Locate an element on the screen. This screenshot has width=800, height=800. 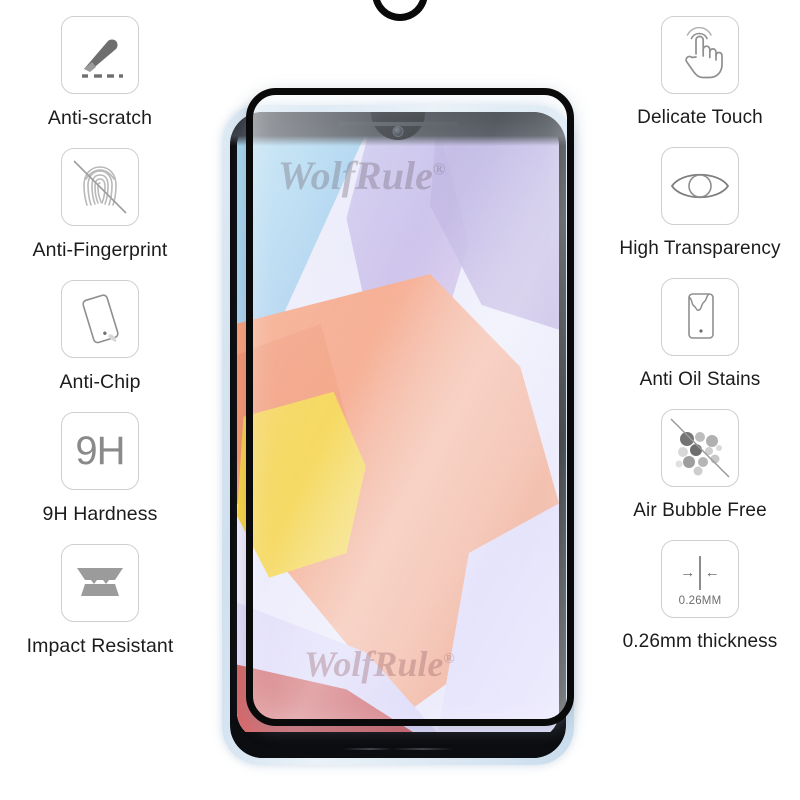
bubbles-blocked-icon is located at coordinates (700, 448).